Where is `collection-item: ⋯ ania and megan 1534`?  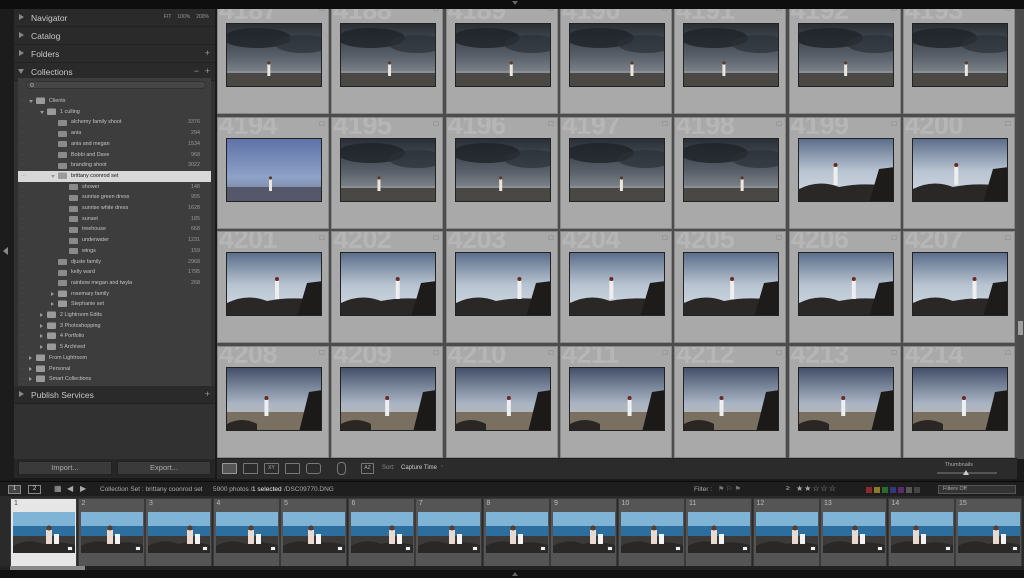 collection-item: ⋯ ania and megan 1534 is located at coordinates (114, 144).